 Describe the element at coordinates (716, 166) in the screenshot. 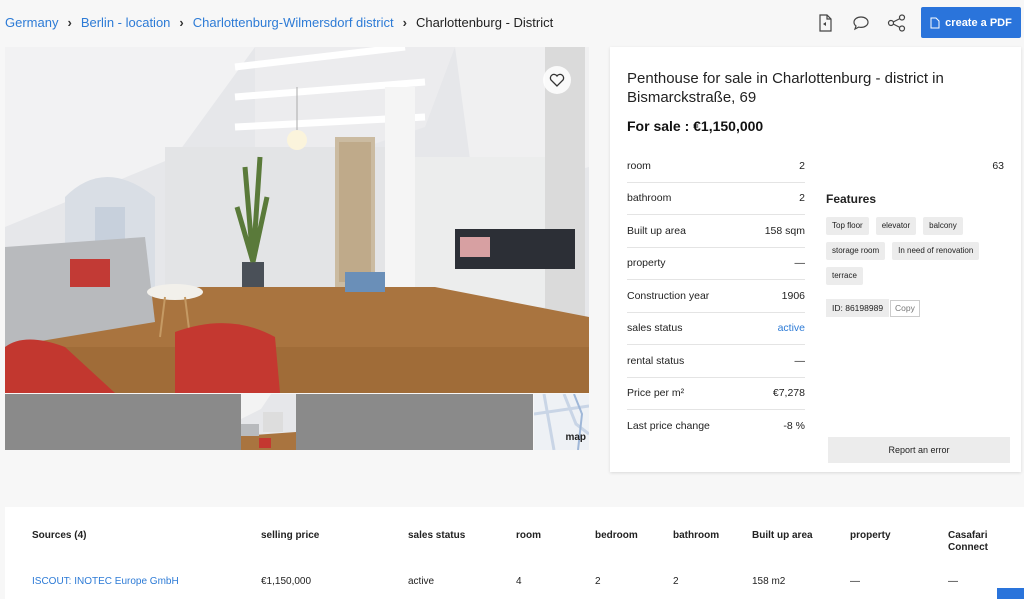

I see `attribute-row-room: room 2` at that location.